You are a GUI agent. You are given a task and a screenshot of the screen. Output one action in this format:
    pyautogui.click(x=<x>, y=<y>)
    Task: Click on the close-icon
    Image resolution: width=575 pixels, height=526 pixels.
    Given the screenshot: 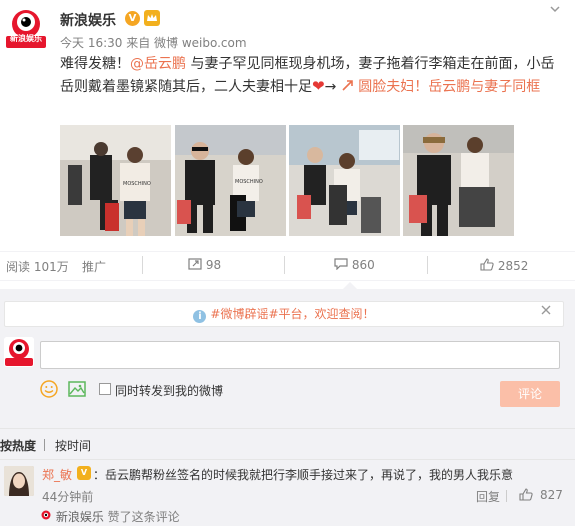 What is the action you would take?
    pyautogui.click(x=546, y=311)
    